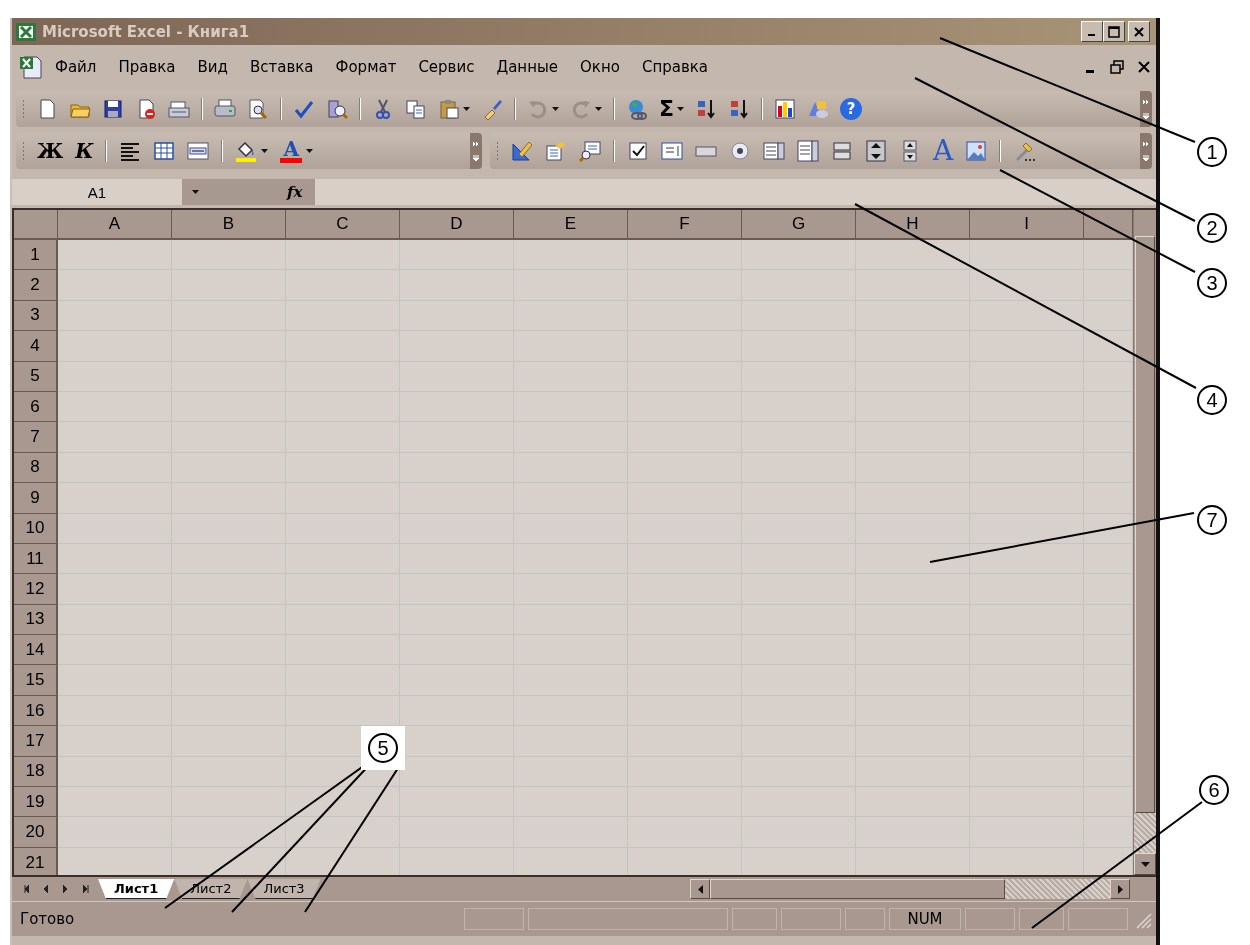 The image size is (1250, 945). What do you see at coordinates (343, 225) in the screenshot?
I see `column-header: C` at bounding box center [343, 225].